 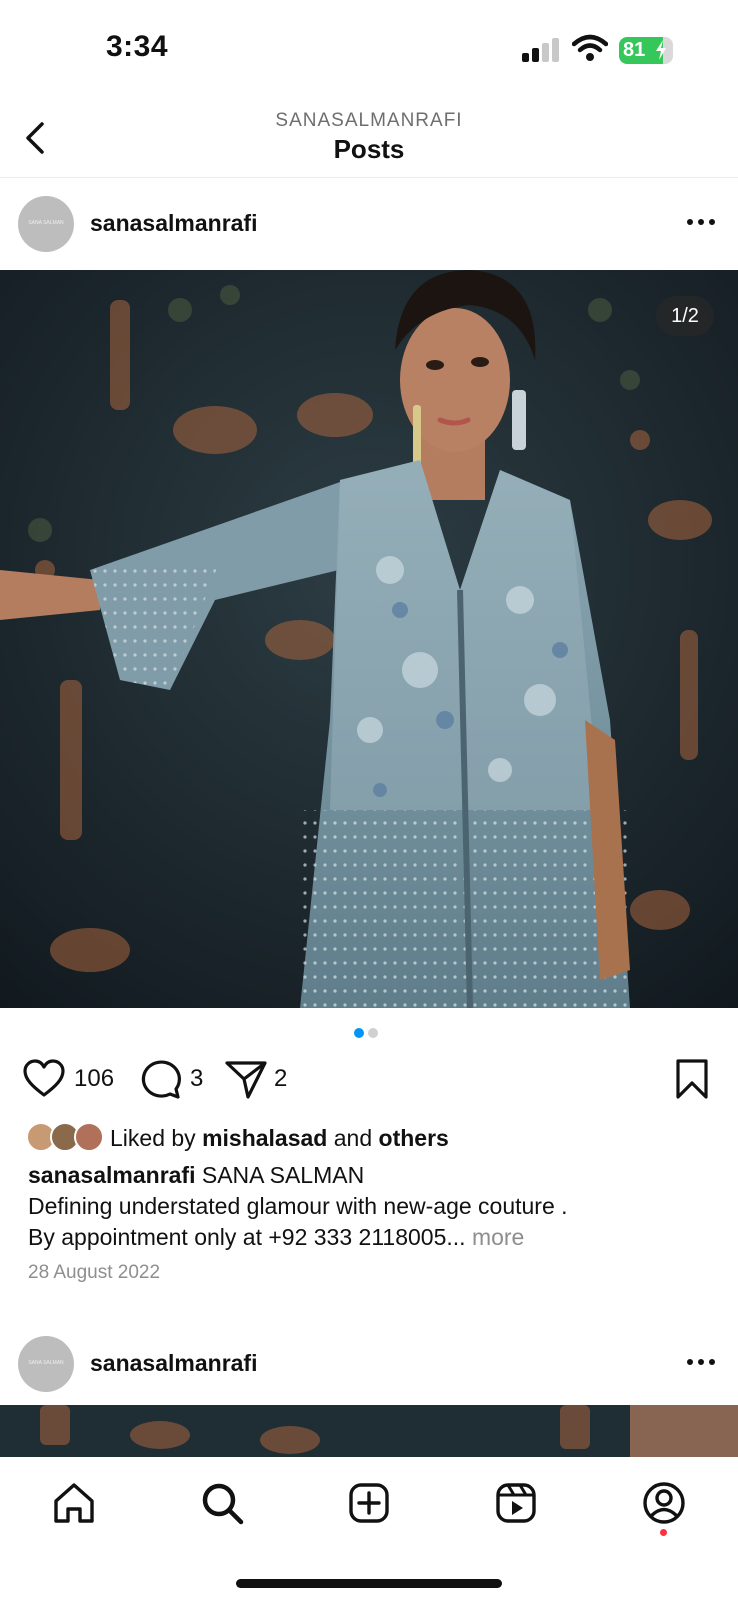 I want to click on home-icon, so click(x=74, y=1503).